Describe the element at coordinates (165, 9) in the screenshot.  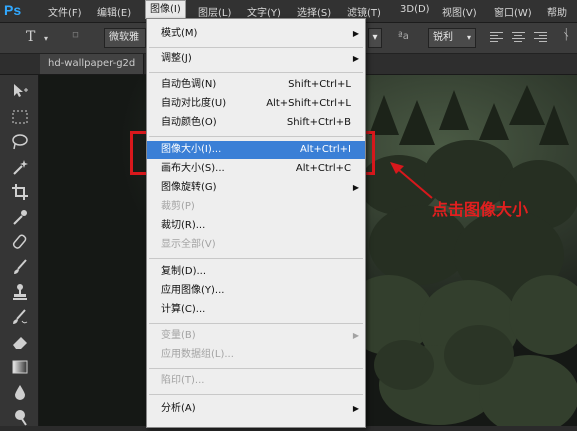
I see `menu-image: 图像(I)` at that location.